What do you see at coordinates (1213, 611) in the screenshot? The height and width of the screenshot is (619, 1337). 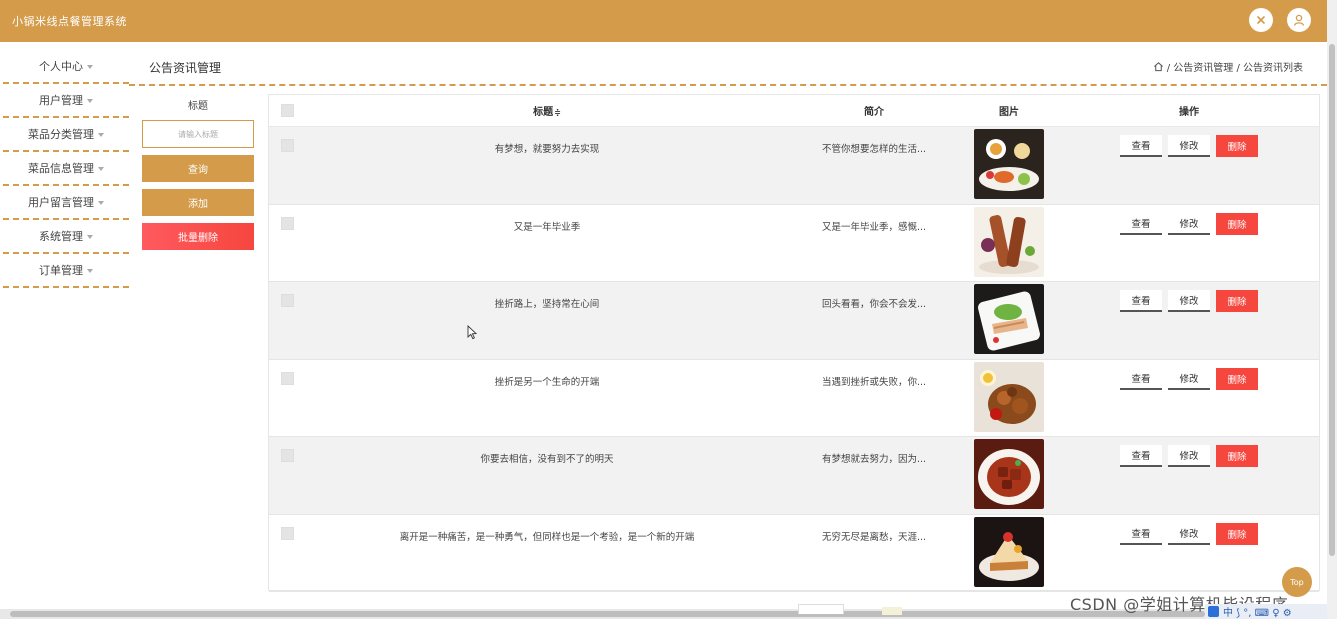 I see `ime-logo-icon` at bounding box center [1213, 611].